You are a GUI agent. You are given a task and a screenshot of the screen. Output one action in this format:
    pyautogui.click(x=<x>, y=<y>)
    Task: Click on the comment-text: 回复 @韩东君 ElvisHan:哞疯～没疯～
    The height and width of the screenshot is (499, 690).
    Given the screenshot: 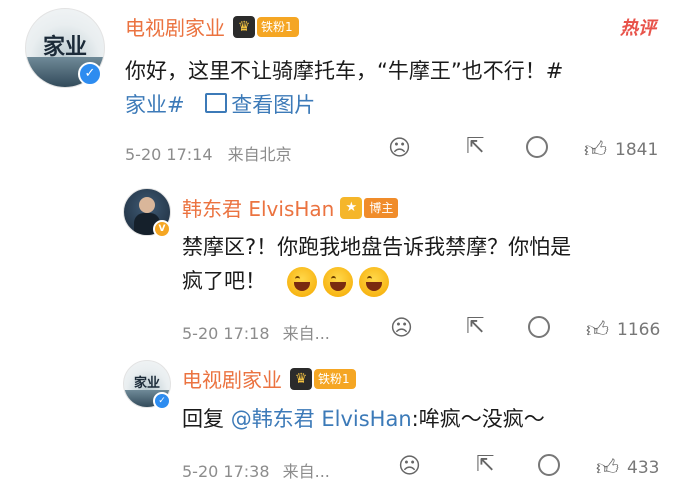 What is the action you would take?
    pyautogui.click(x=363, y=419)
    